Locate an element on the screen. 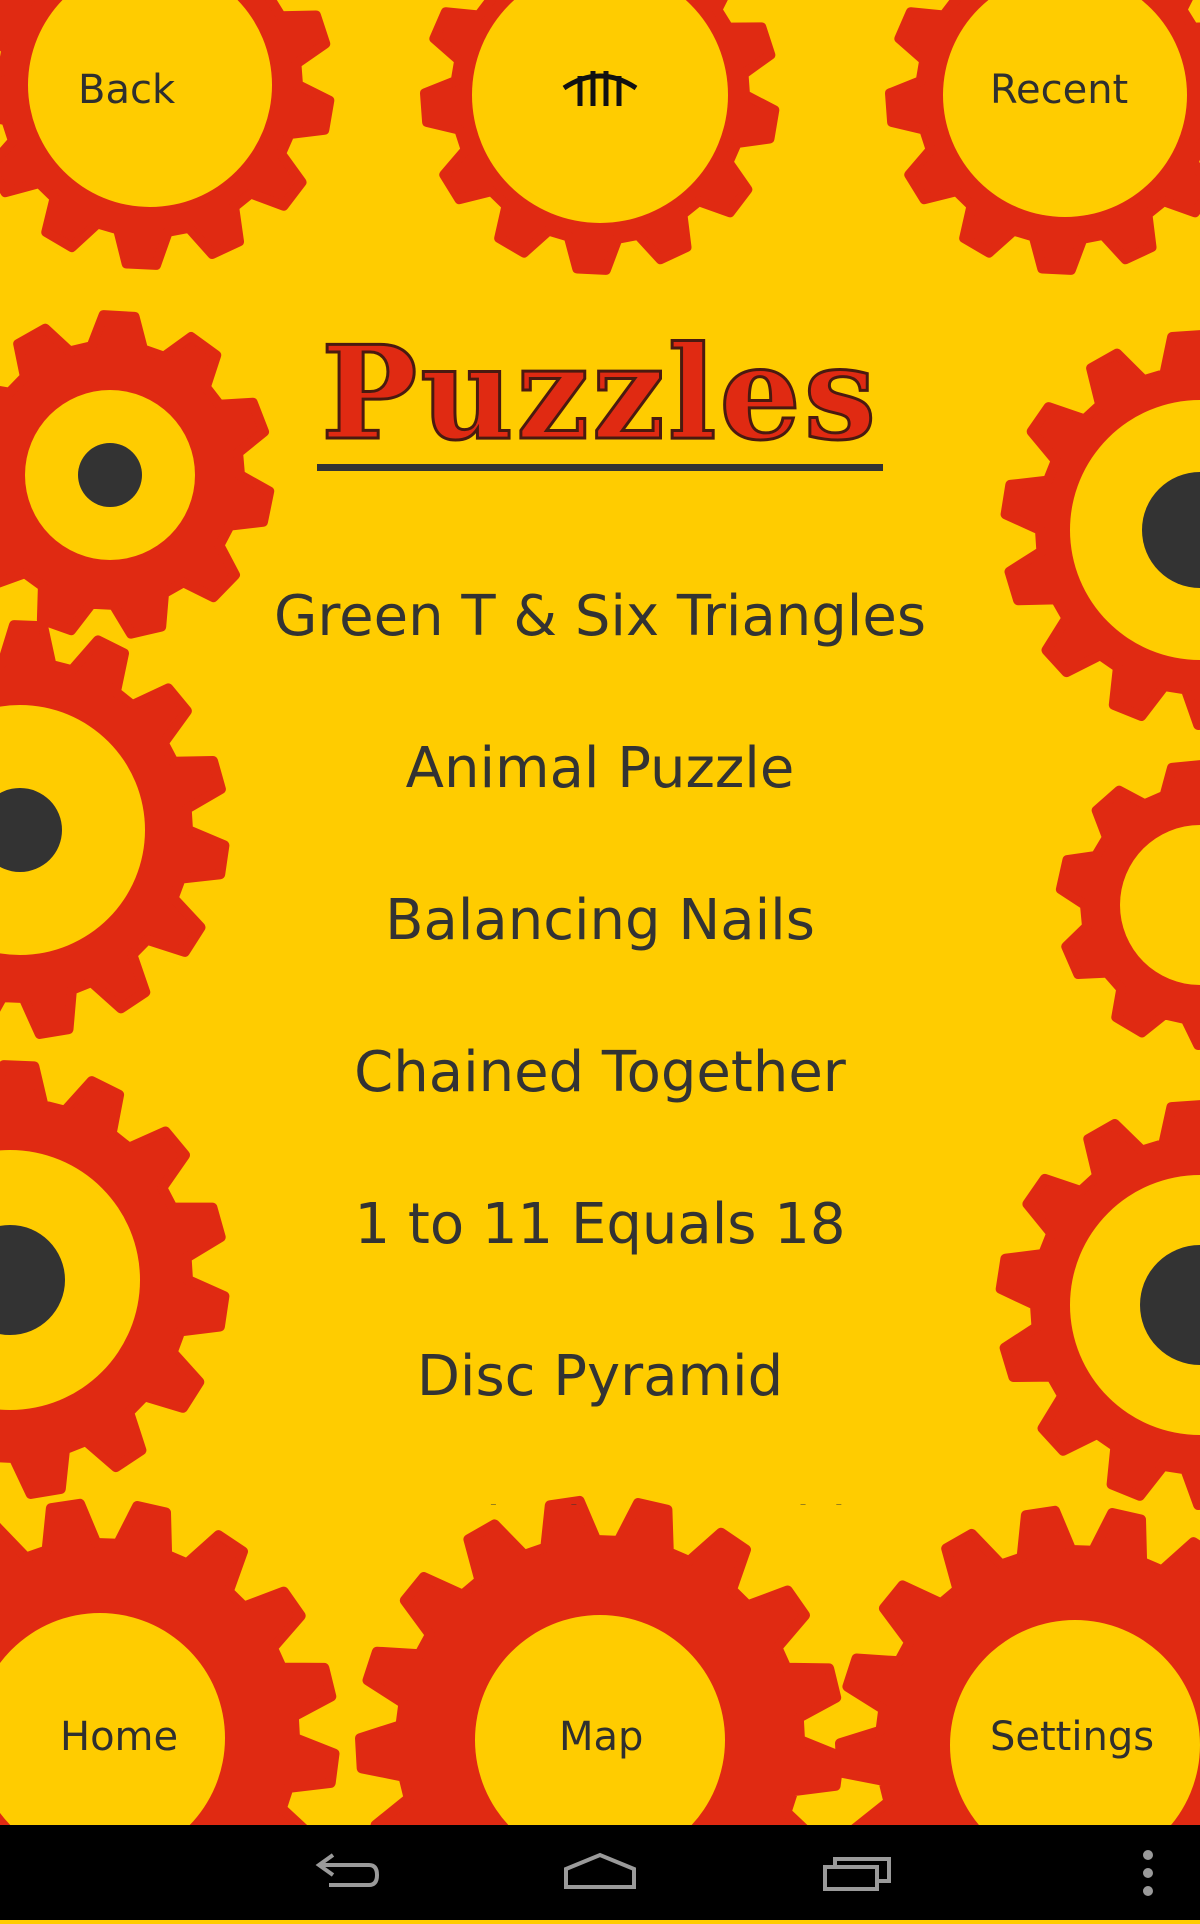 The height and width of the screenshot is (1924, 1200). recent-button: Recent is located at coordinates (1059, 90).